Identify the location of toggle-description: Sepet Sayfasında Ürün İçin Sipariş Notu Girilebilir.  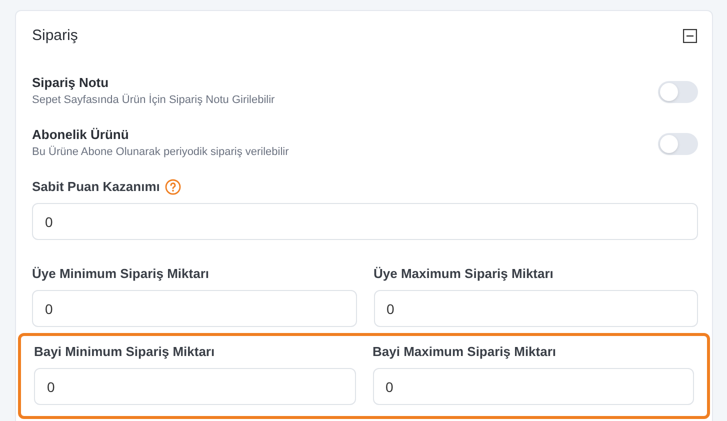
(153, 100).